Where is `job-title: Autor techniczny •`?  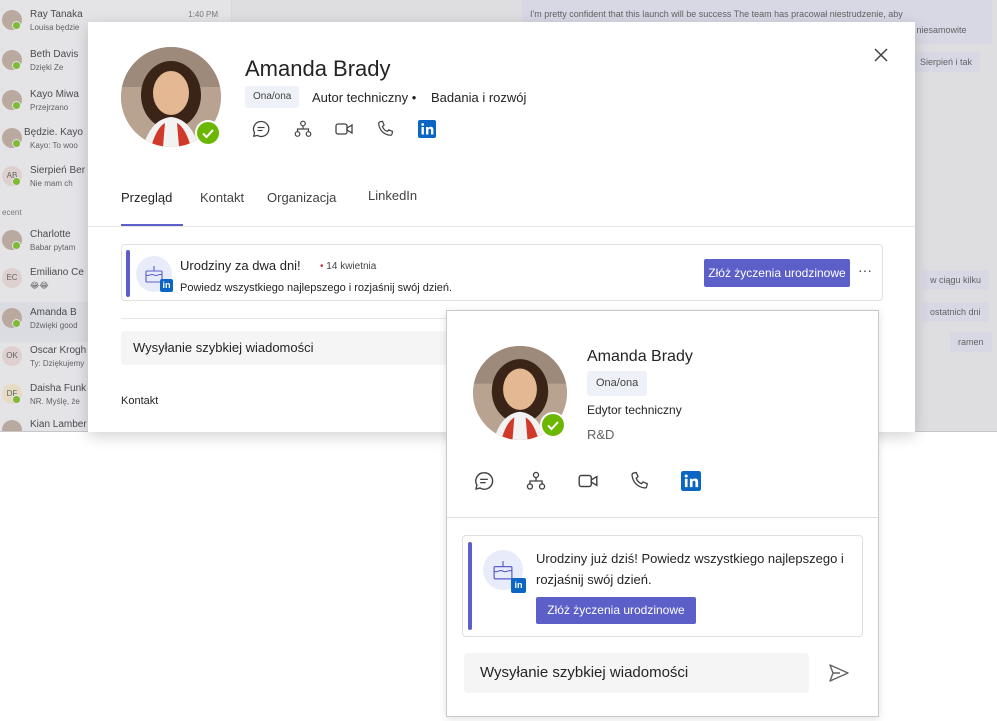
job-title: Autor techniczny • is located at coordinates (364, 97).